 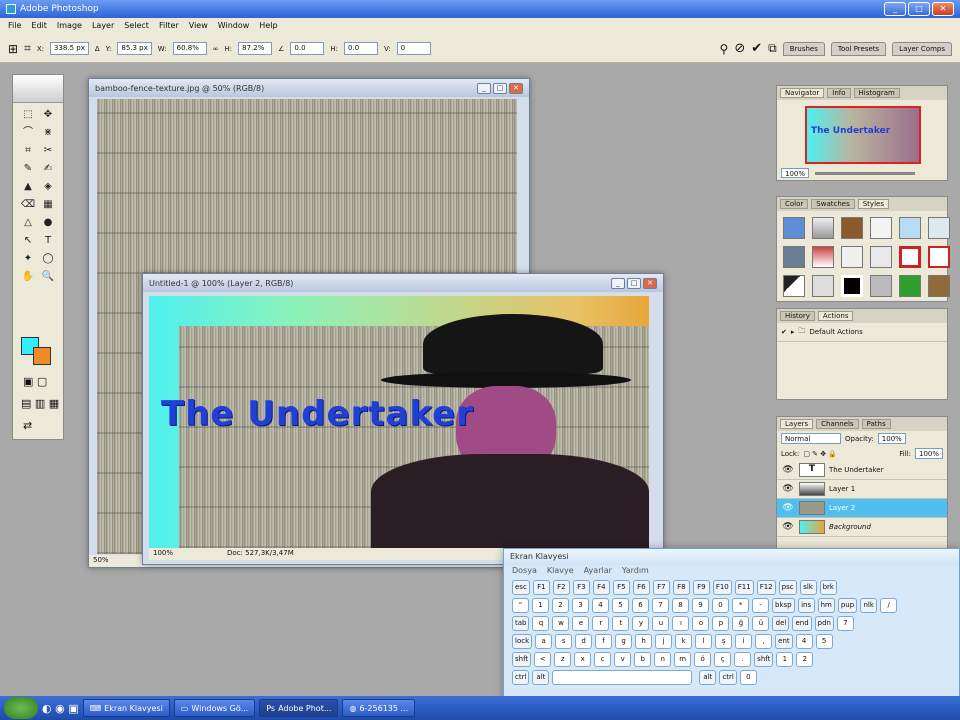 I want to click on cancel-transform-icon: ⊘, so click(x=739, y=48).